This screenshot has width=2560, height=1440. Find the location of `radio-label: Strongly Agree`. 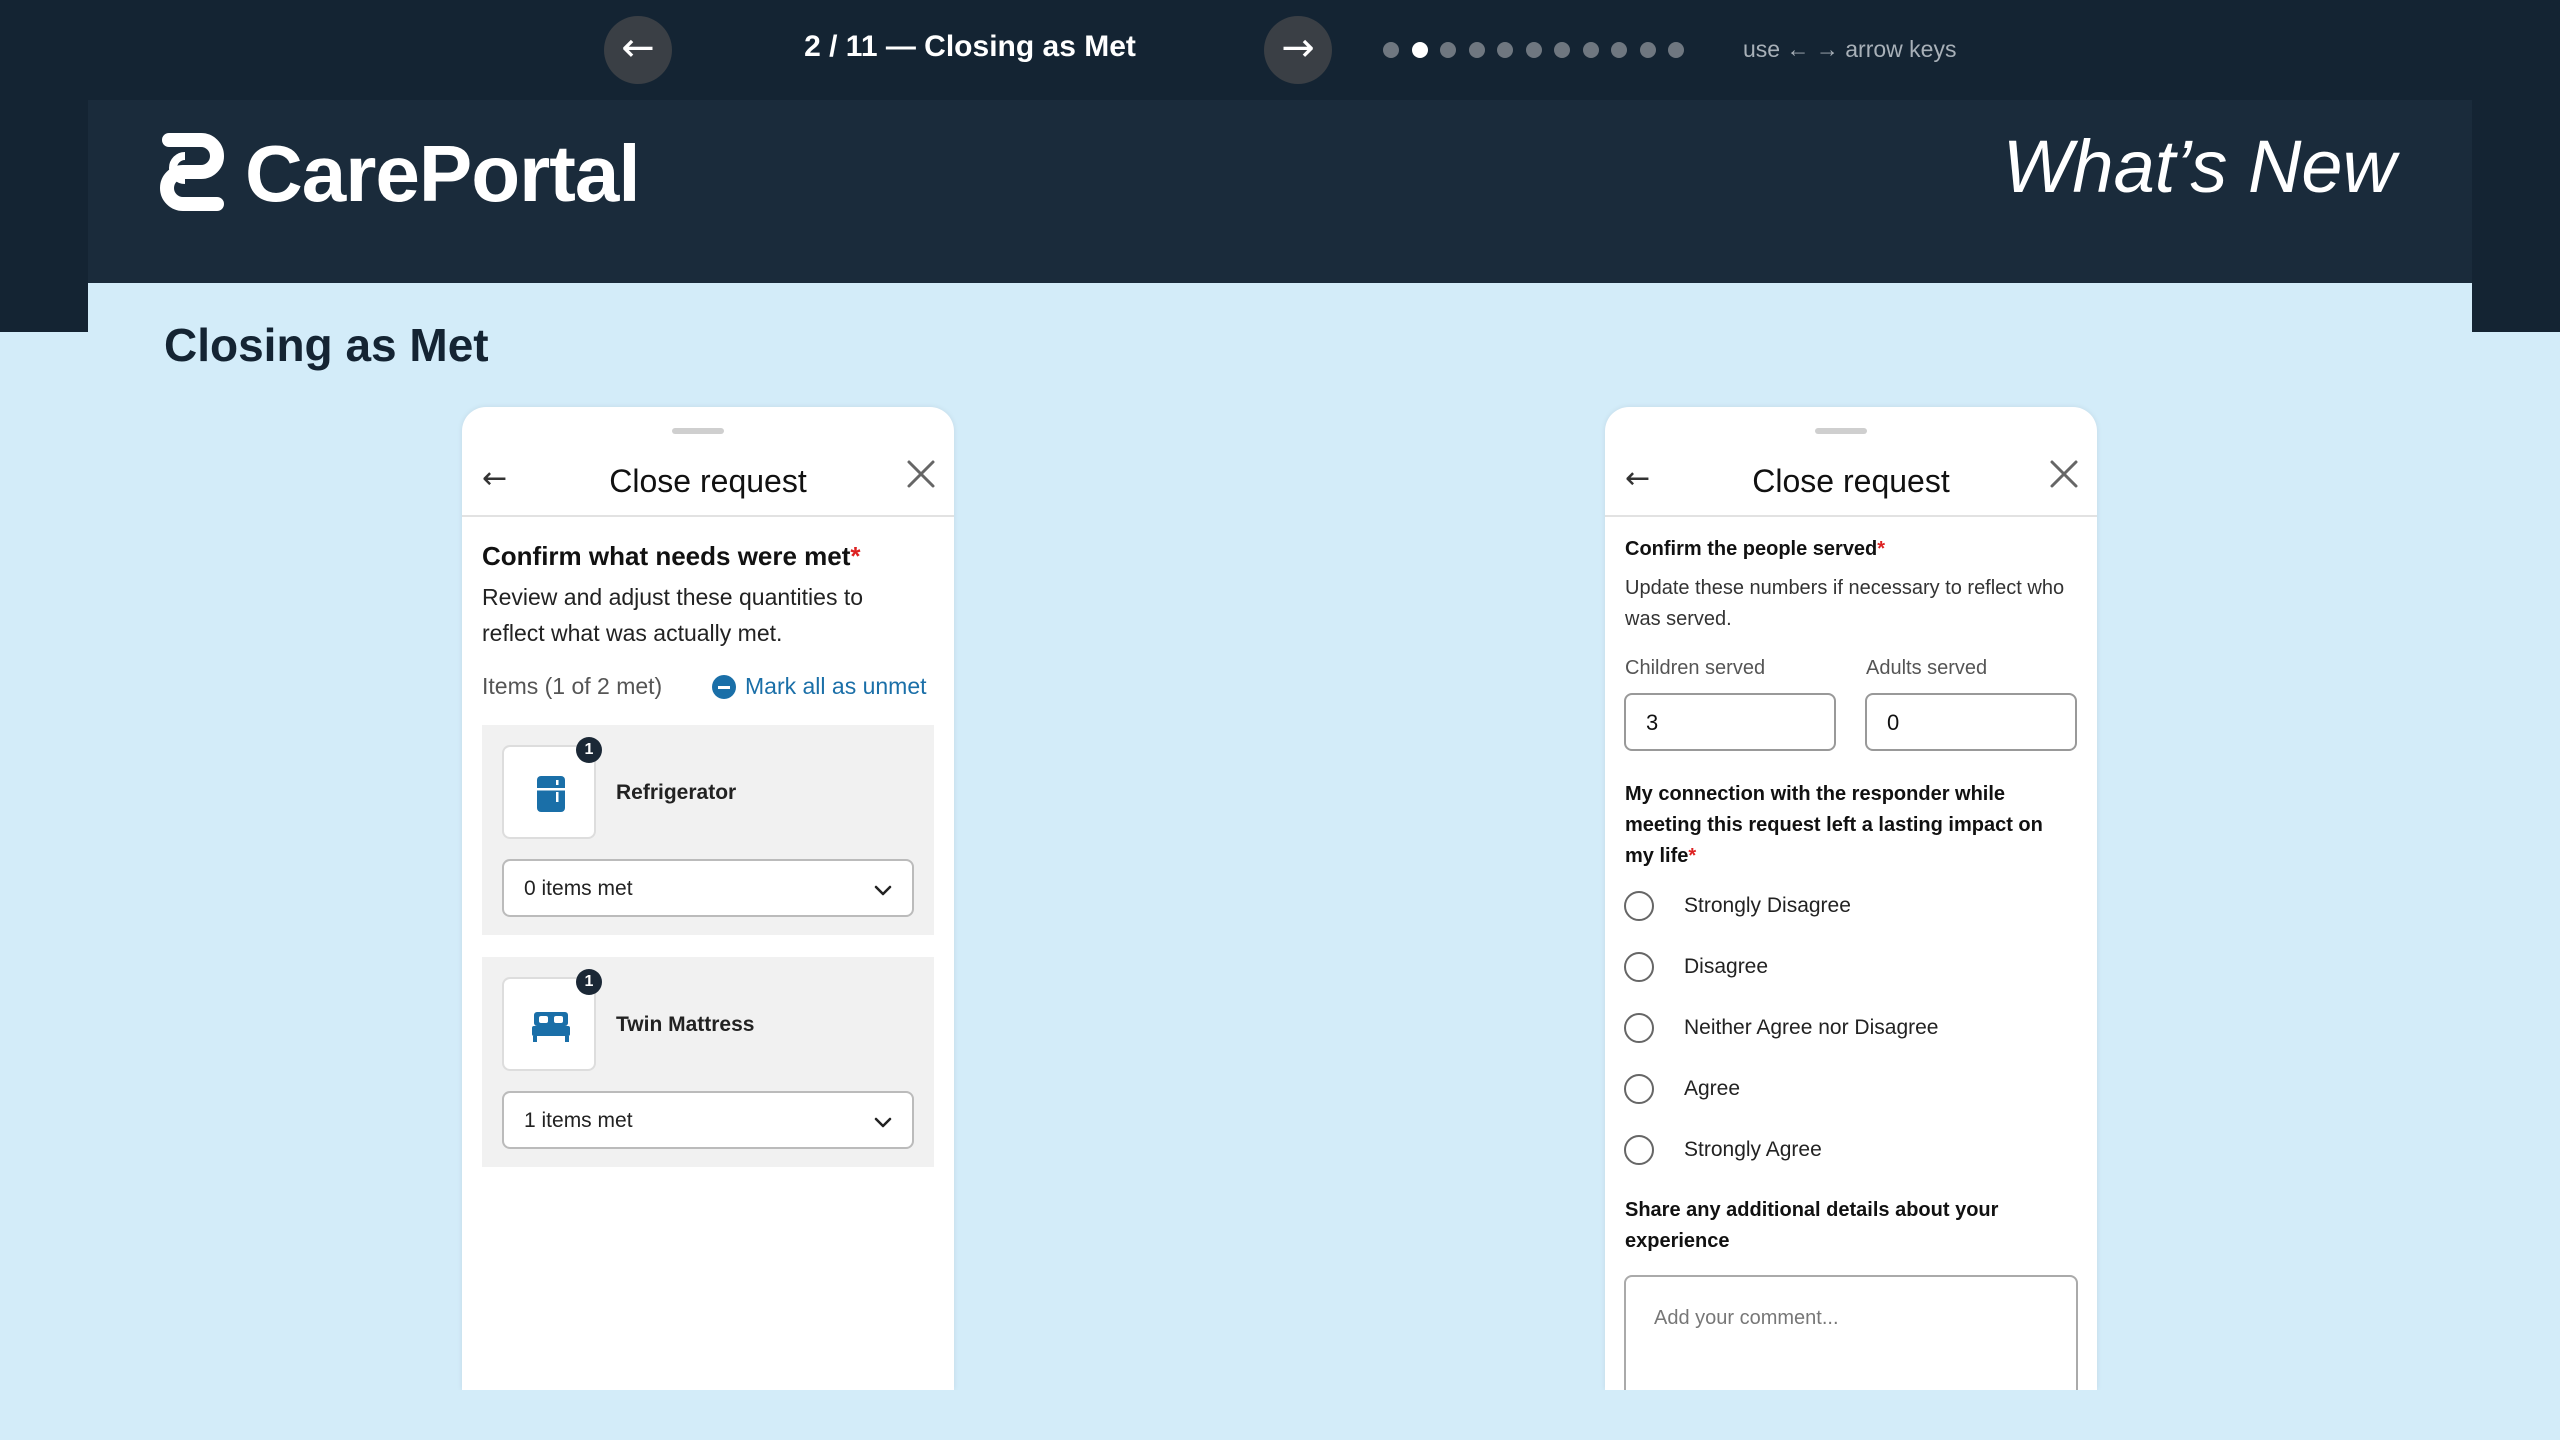

radio-label: Strongly Agree is located at coordinates (1753, 1149).